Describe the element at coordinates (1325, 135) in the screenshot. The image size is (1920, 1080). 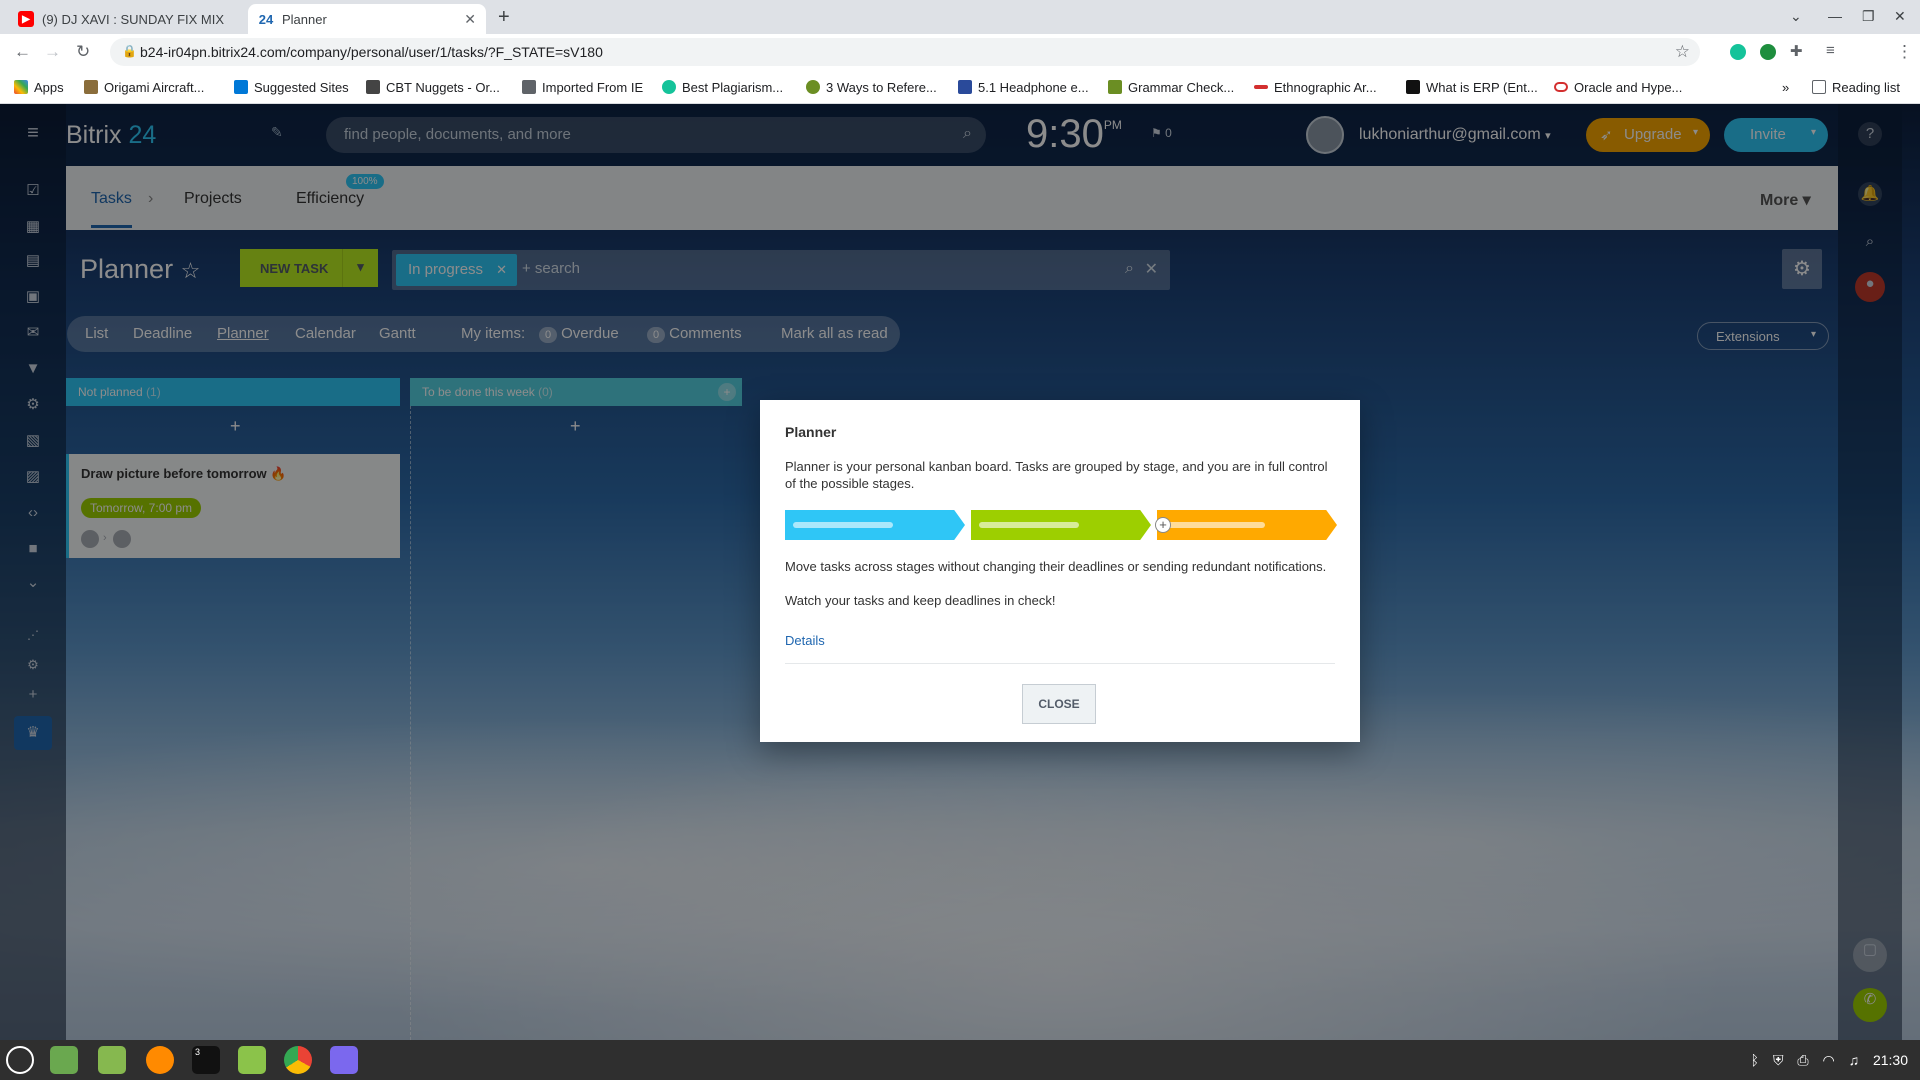
I see `user-avatar` at that location.